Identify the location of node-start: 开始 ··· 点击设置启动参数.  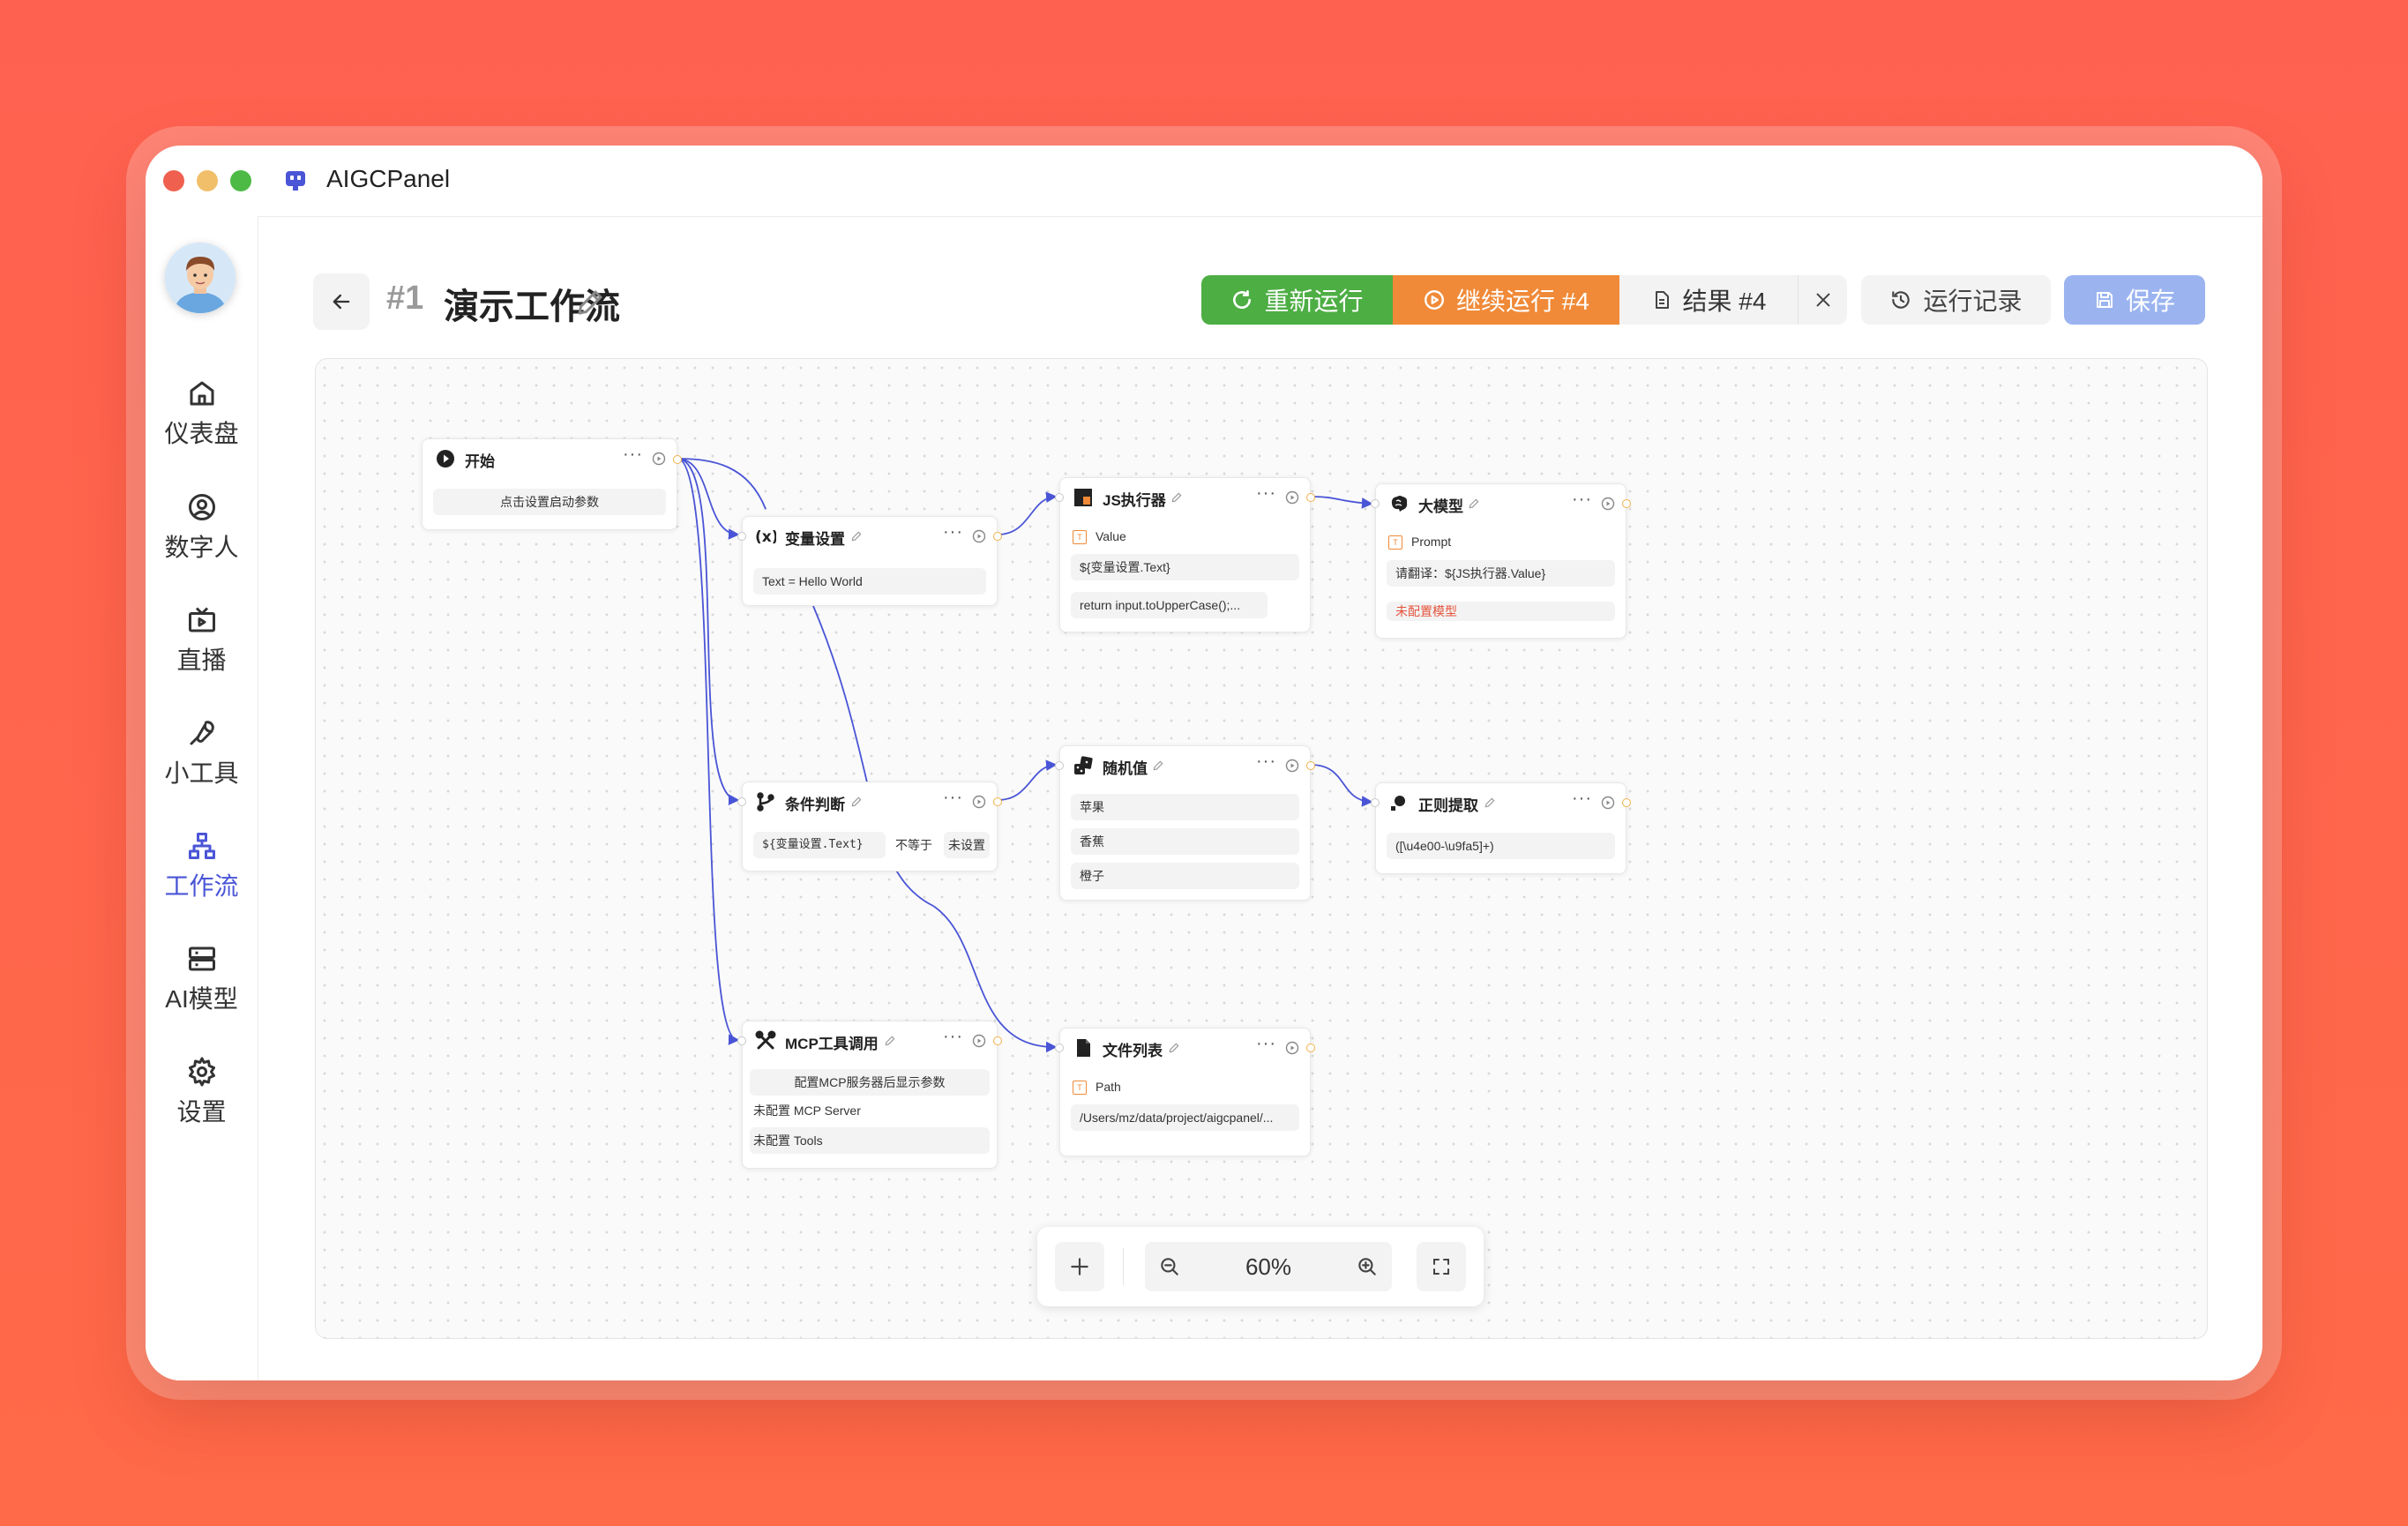
(552, 484).